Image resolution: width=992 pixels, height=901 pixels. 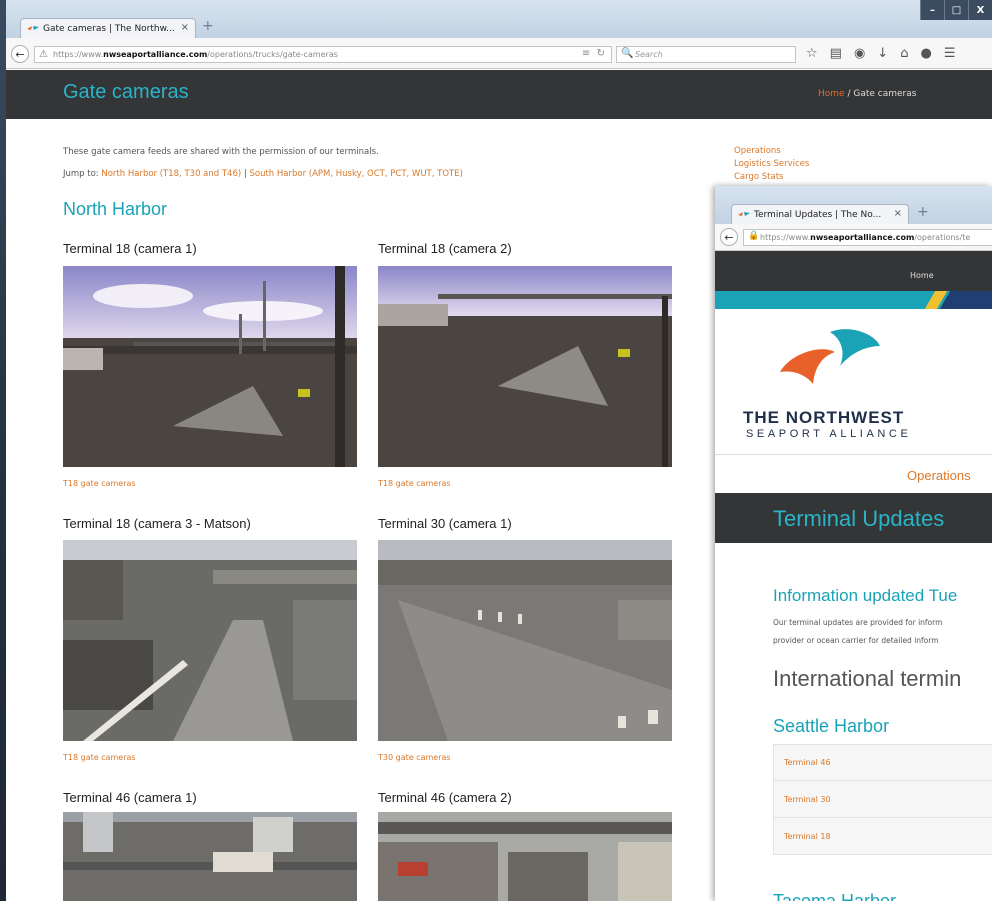 I want to click on seattle-terminal-list: Terminal 46 Terminal 30 Terminal 18, so click(x=882, y=799).